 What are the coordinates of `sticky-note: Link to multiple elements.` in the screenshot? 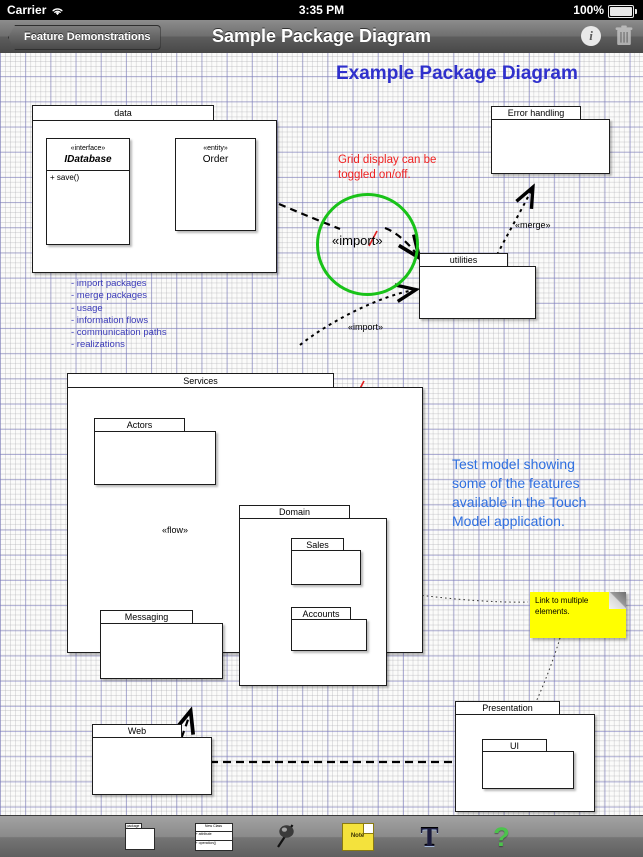 It's located at (578, 615).